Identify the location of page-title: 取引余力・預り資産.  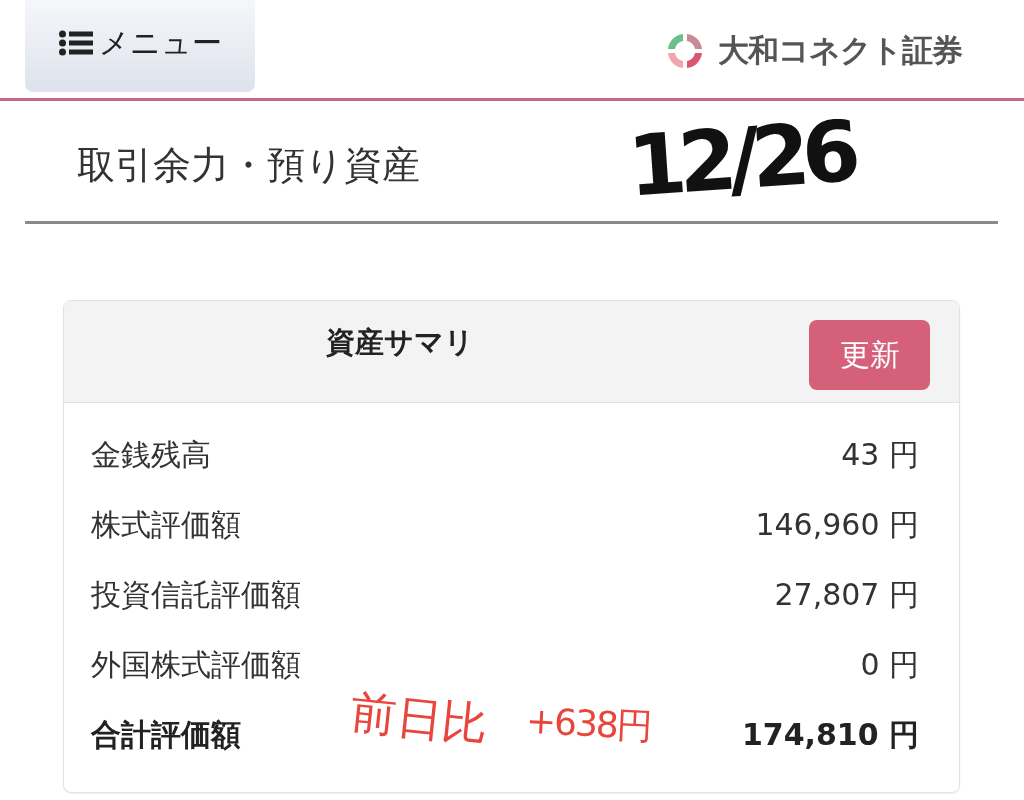
(248, 165).